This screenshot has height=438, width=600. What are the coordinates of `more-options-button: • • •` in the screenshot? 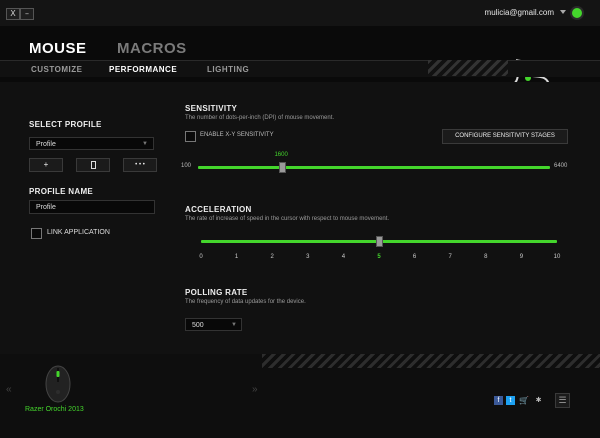 It's located at (140, 165).